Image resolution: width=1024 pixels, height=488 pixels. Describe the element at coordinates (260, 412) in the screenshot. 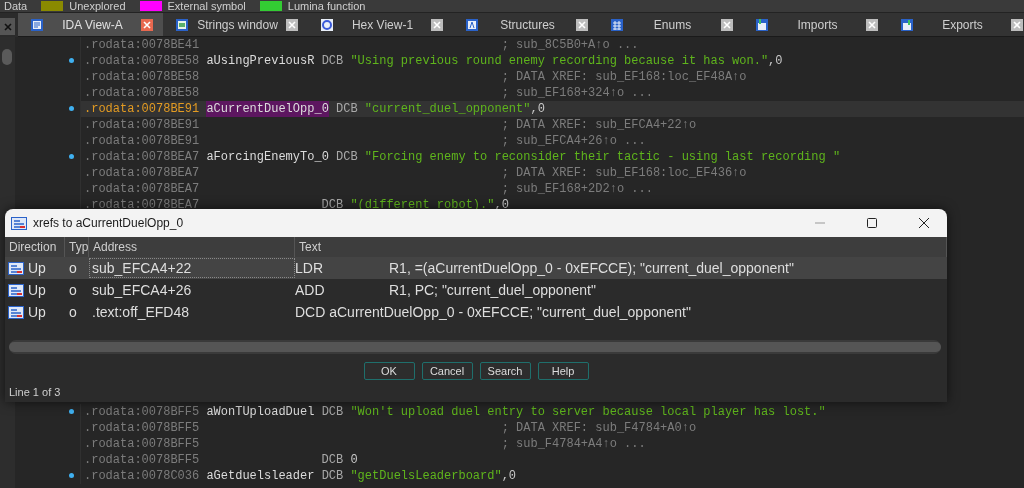

I see `code-label: aWonTUploadDuel` at that location.